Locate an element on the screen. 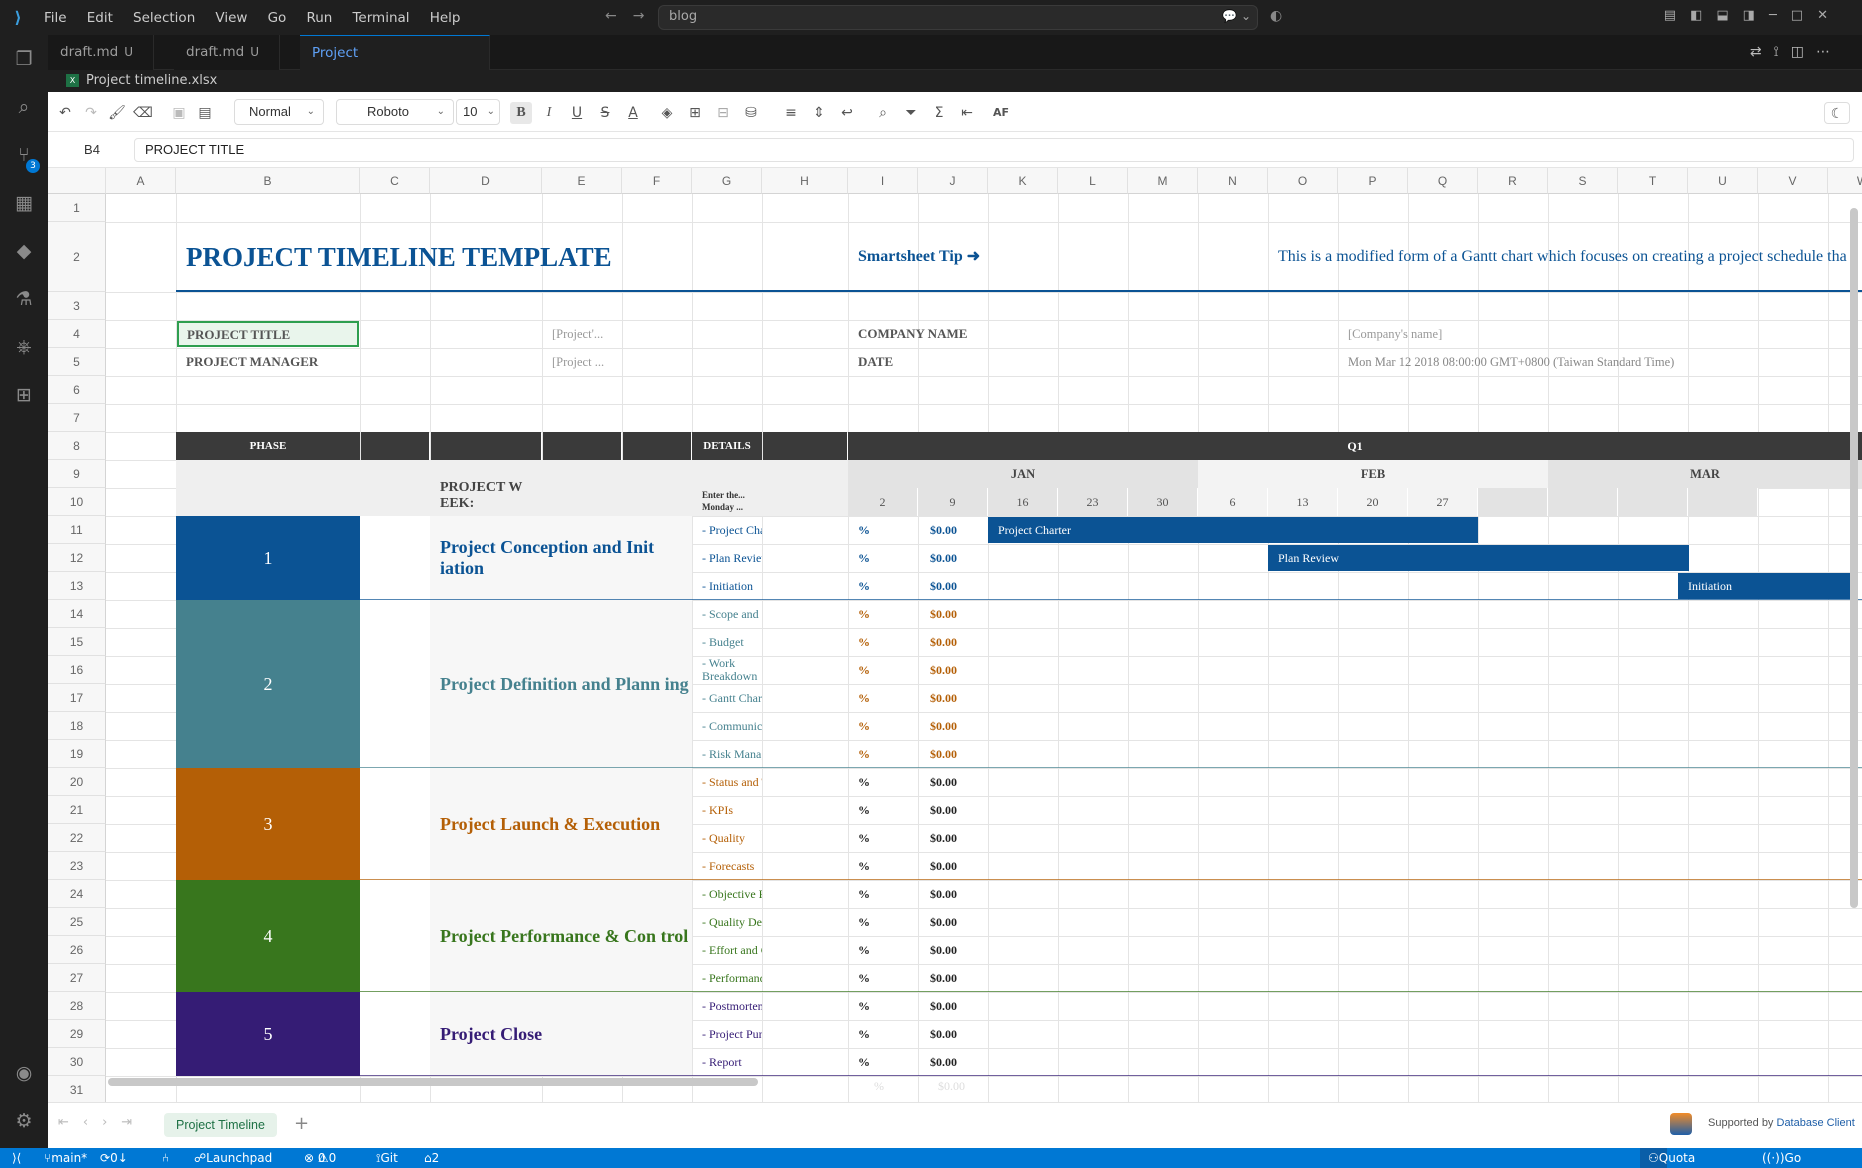 The image size is (1862, 1168). sync-status: ⟳ 0↓ 5↑ is located at coordinates (114, 1158).